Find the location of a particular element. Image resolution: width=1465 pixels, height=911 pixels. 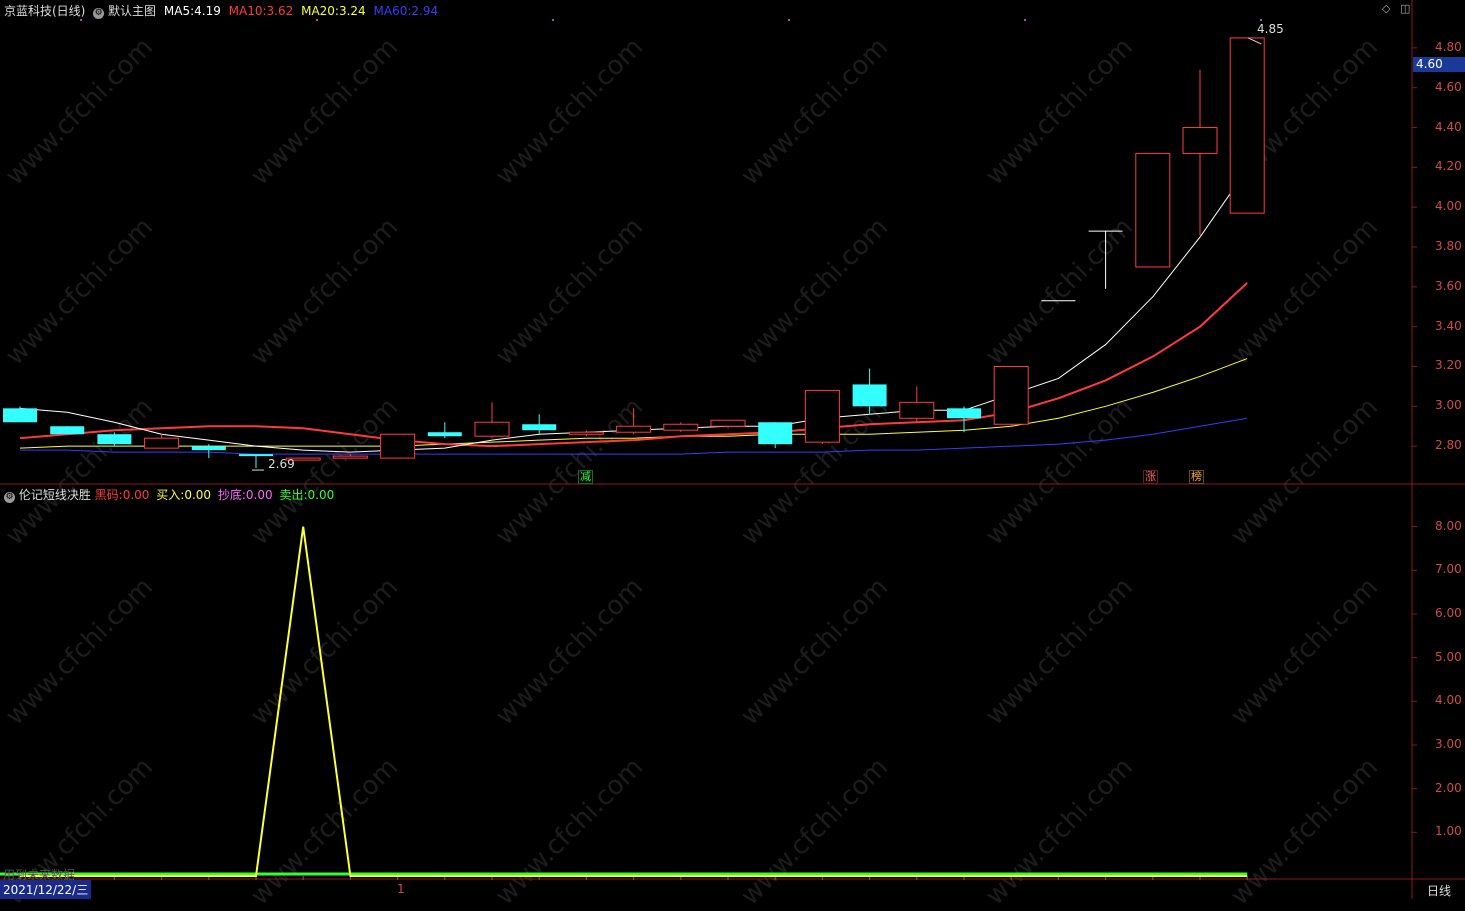

price-tick-label: 4.60 is located at coordinates (1448, 86).